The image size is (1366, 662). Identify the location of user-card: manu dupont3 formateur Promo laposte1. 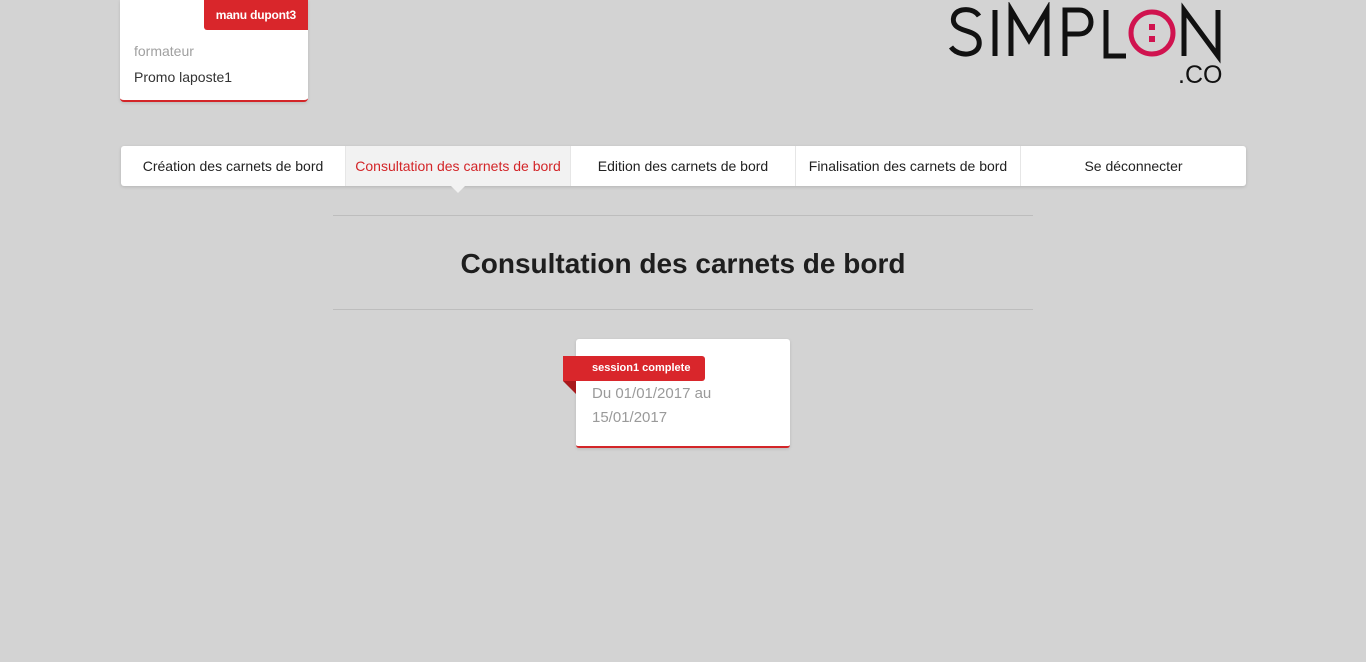
(214, 51).